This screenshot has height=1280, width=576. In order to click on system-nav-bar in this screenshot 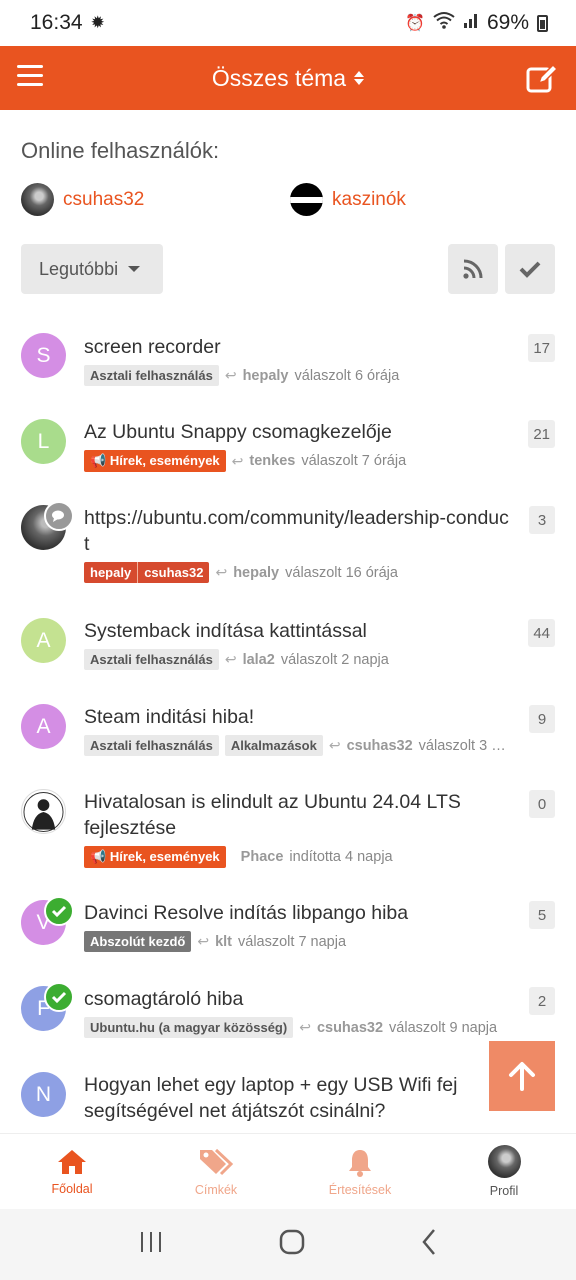, I will do `click(288, 1244)`.